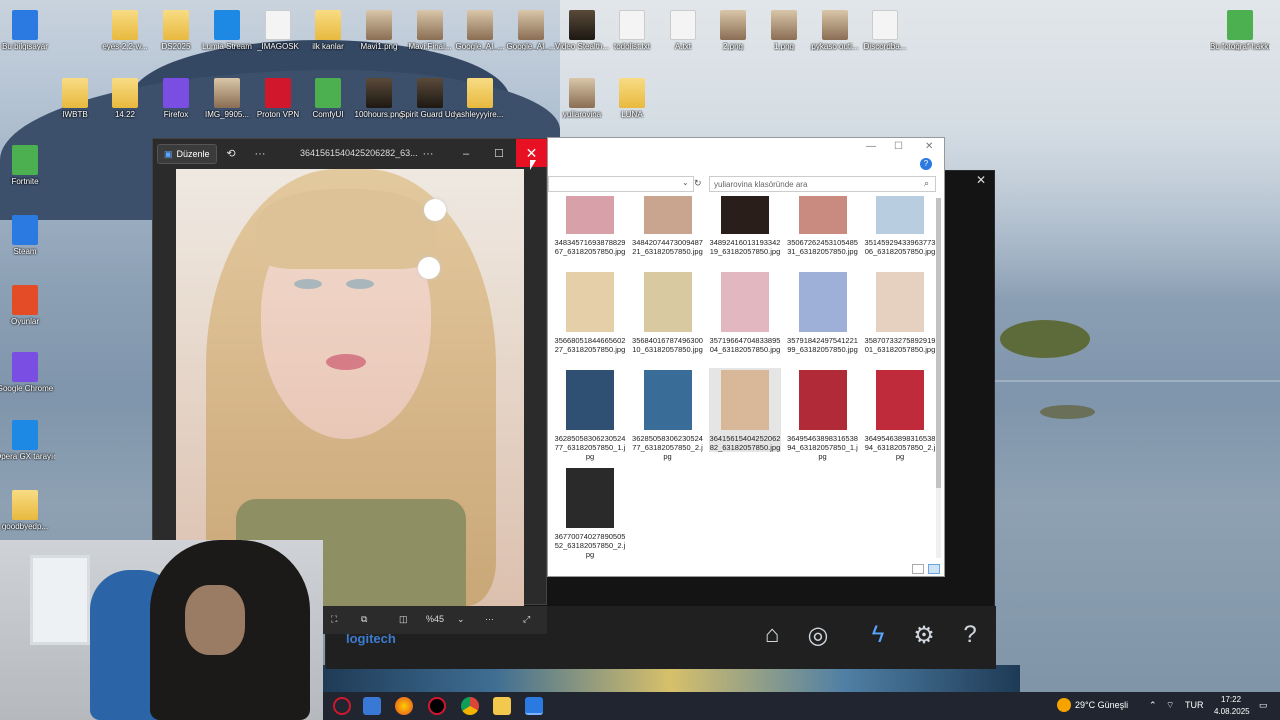  I want to click on file-item: 3579184249754122199_63182057850.jpg, so click(823, 312).